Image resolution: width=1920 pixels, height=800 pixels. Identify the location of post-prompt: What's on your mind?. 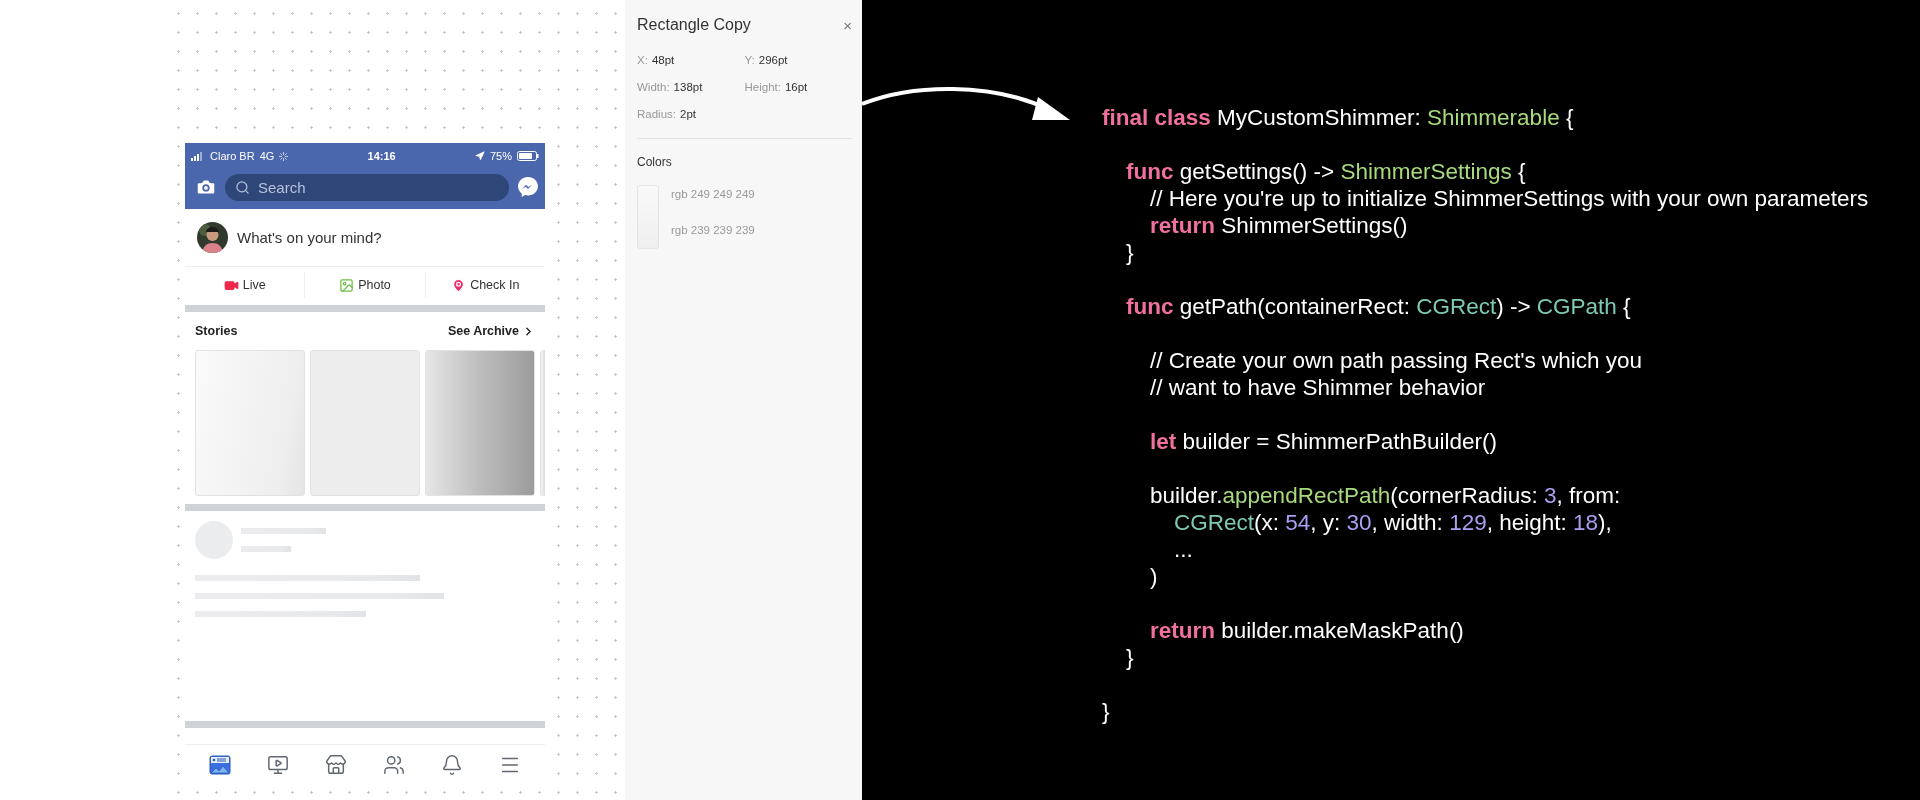
(309, 237).